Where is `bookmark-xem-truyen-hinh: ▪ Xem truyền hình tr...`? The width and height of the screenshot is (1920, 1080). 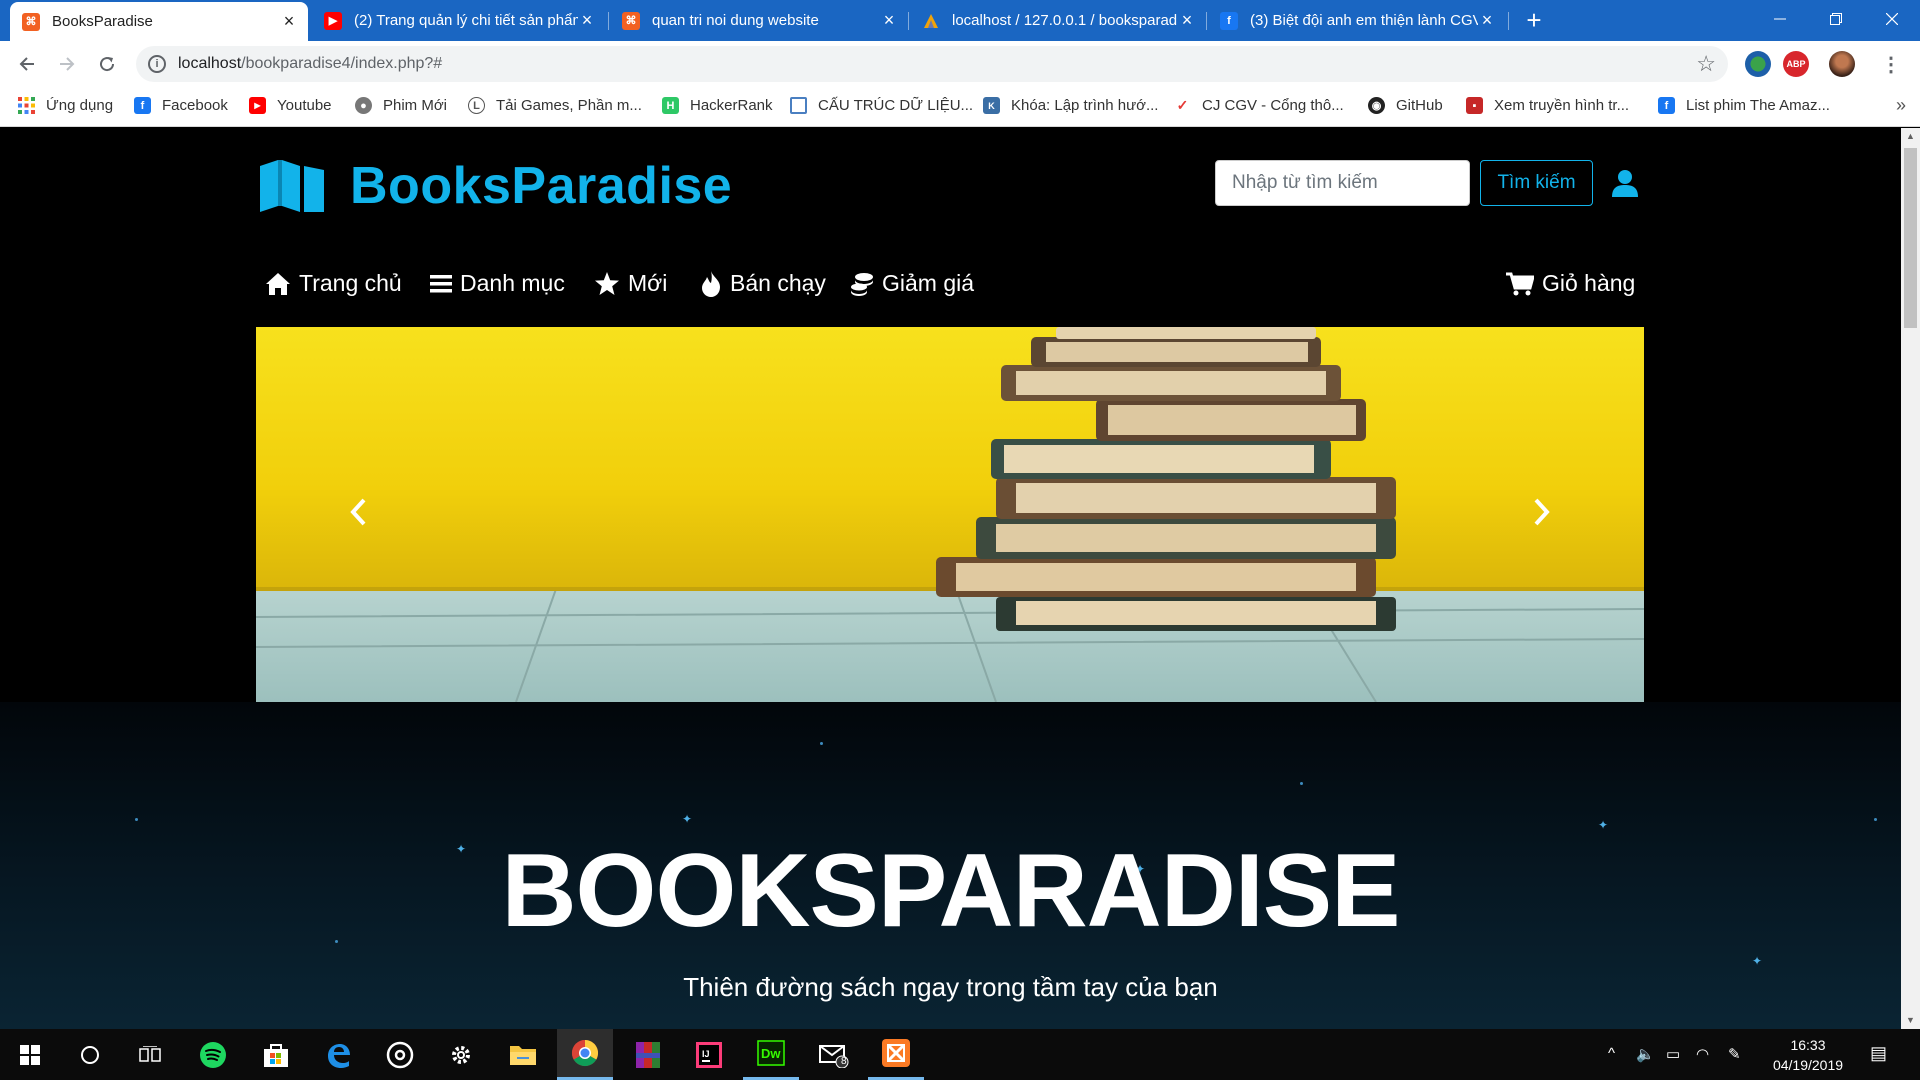
bookmark-xem-truyen-hinh: ▪ Xem truyền hình tr... is located at coordinates (1547, 105).